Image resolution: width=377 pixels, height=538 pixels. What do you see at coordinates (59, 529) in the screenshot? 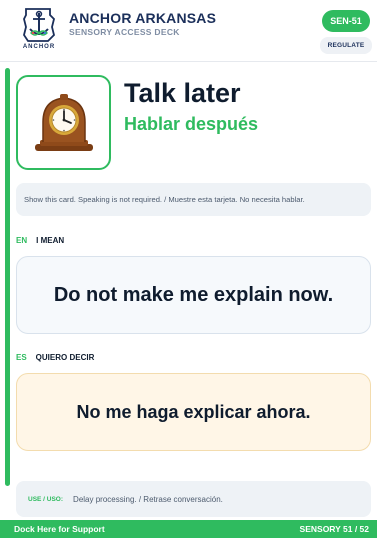
I see `footer-dock-text: Dock Here for Support` at bounding box center [59, 529].